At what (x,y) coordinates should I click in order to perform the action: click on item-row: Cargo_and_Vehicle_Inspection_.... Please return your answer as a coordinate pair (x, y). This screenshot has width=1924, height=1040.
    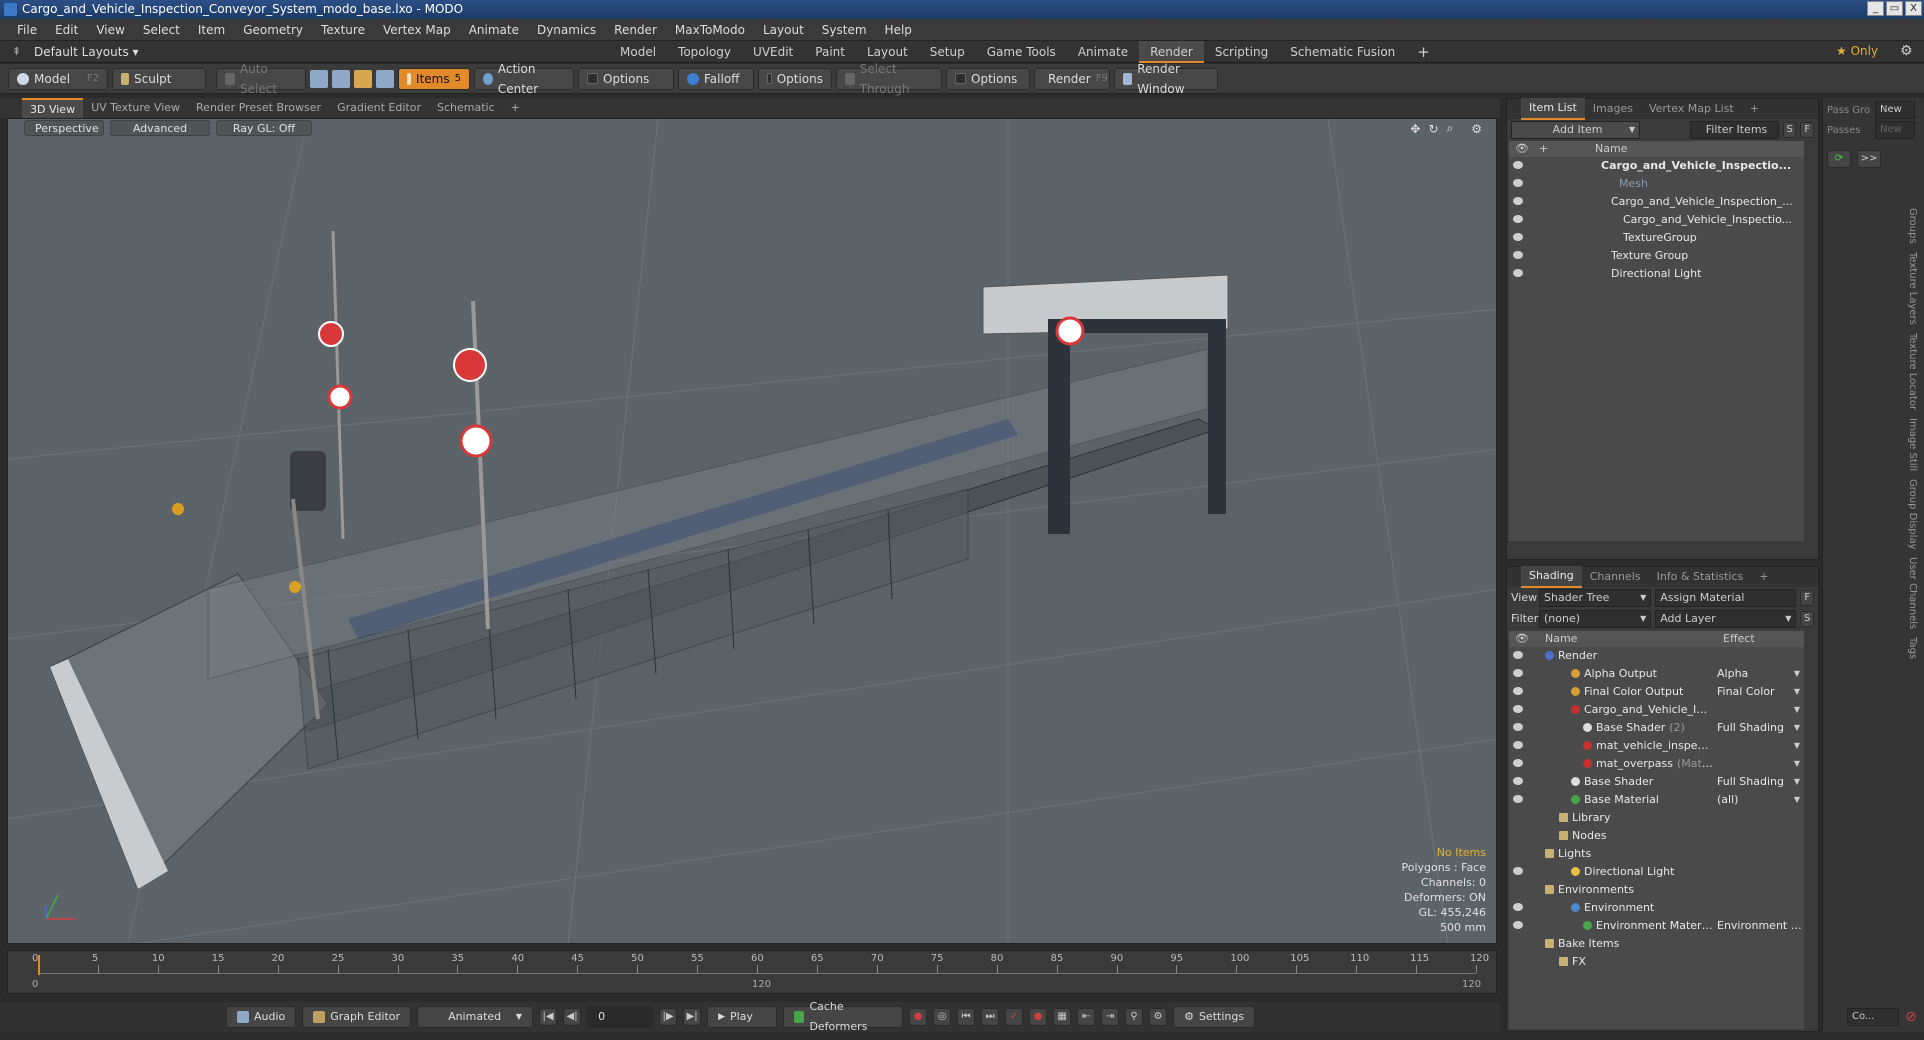
    Looking at the image, I should click on (1656, 202).